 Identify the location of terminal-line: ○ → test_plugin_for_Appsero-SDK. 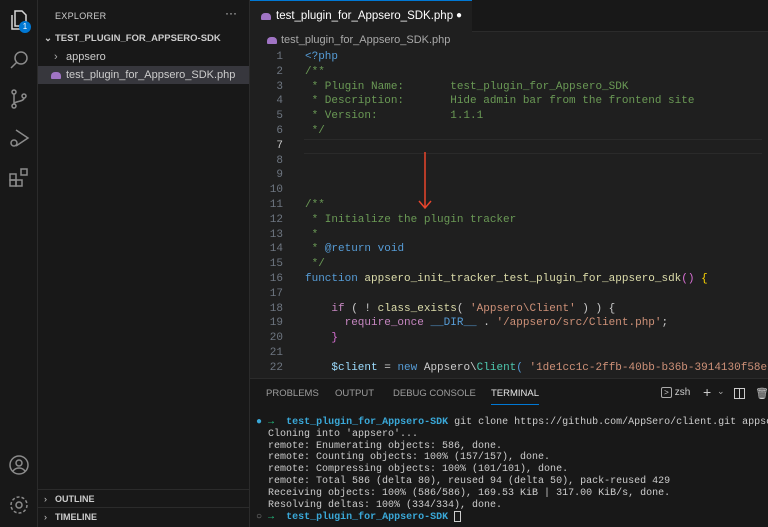
(512, 517).